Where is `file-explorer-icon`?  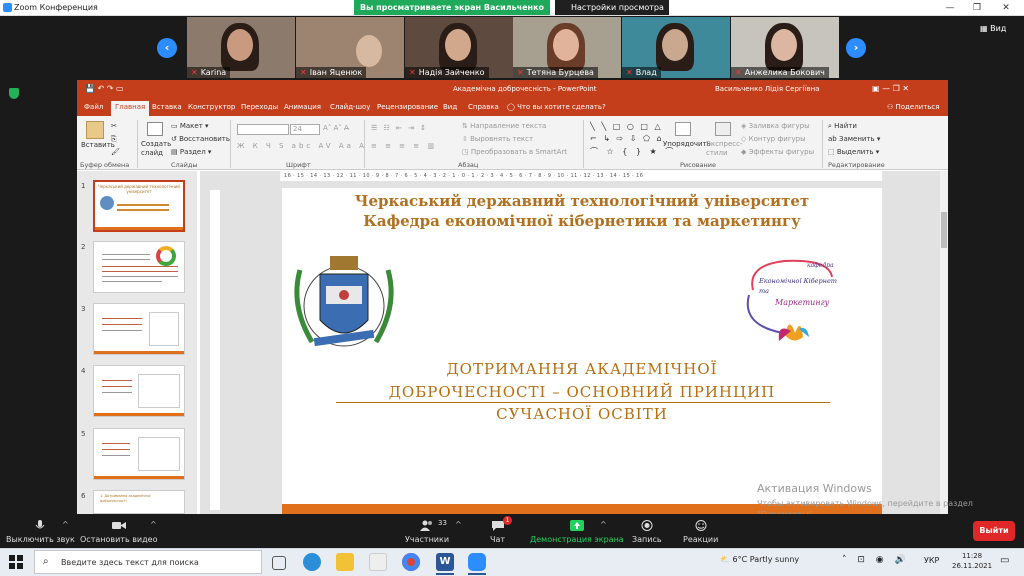 file-explorer-icon is located at coordinates (345, 562).